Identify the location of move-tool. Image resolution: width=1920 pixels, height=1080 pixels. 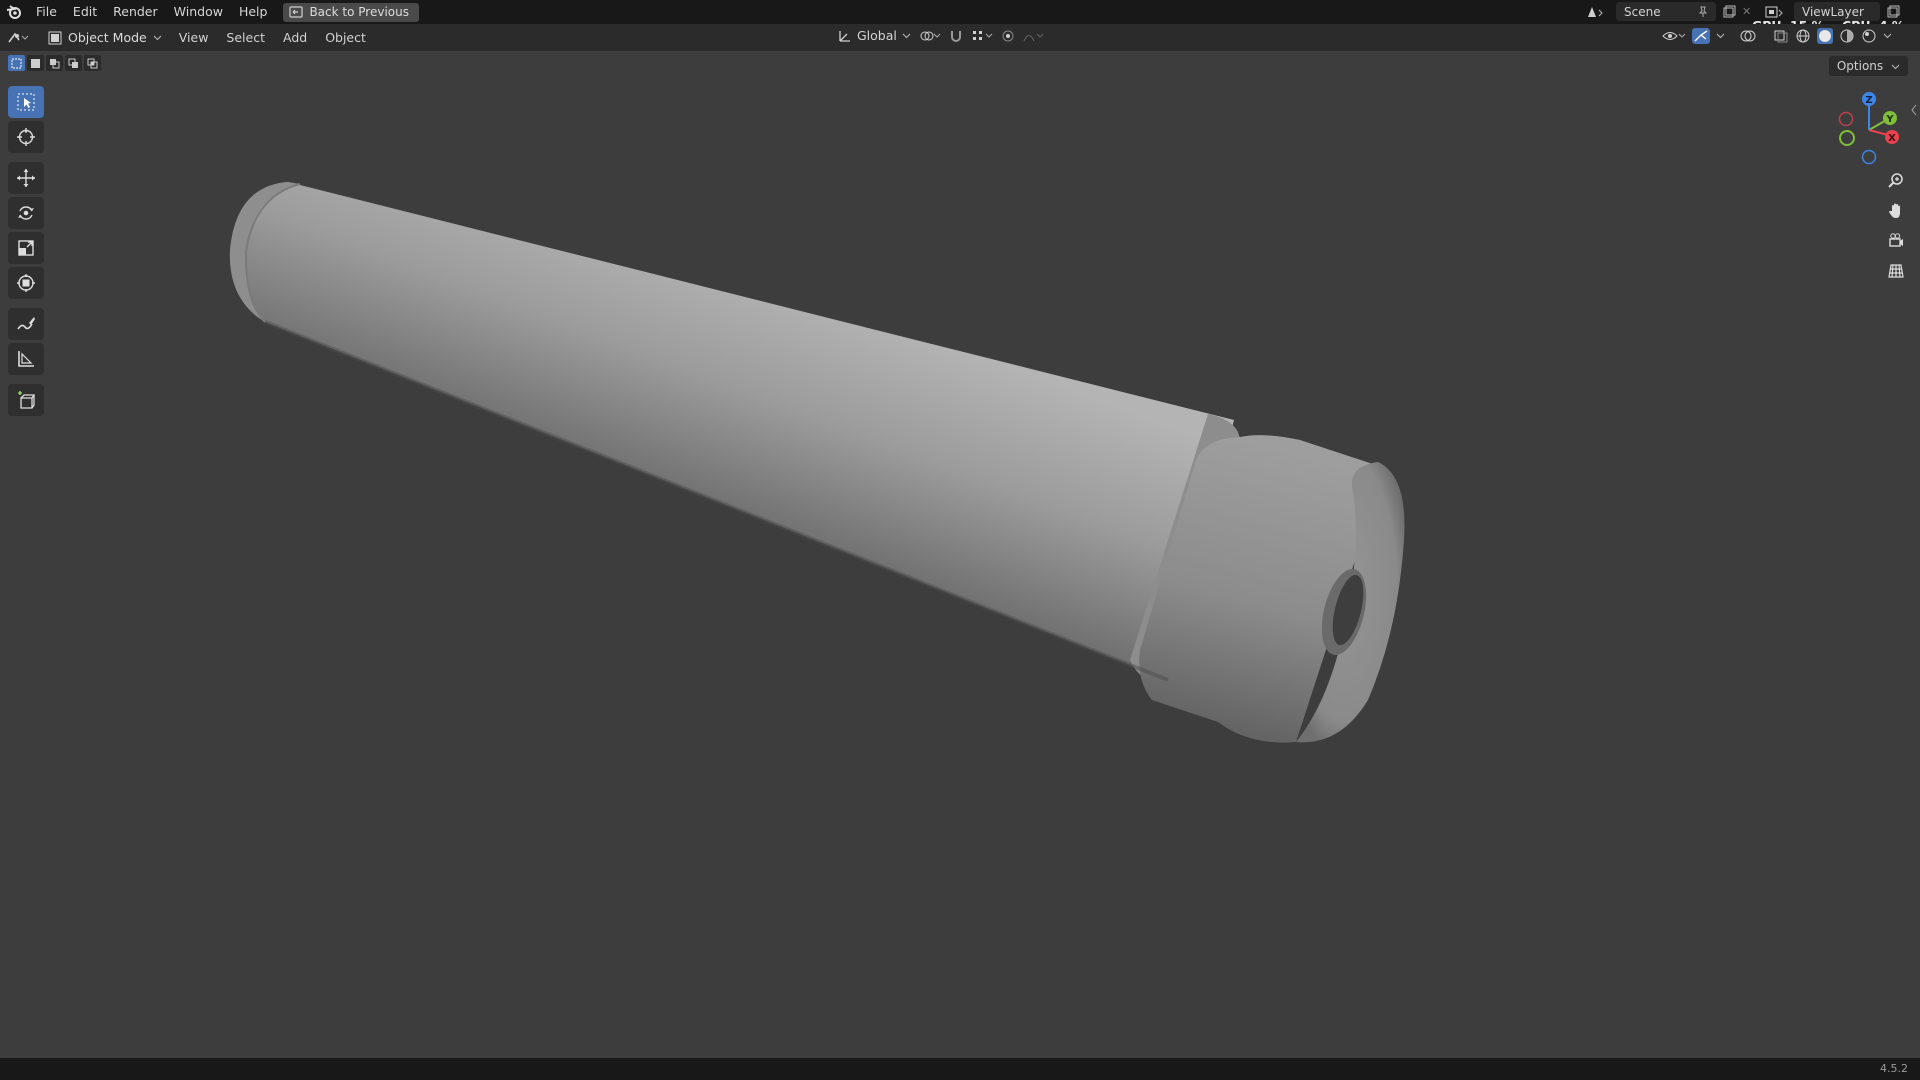
(26, 178).